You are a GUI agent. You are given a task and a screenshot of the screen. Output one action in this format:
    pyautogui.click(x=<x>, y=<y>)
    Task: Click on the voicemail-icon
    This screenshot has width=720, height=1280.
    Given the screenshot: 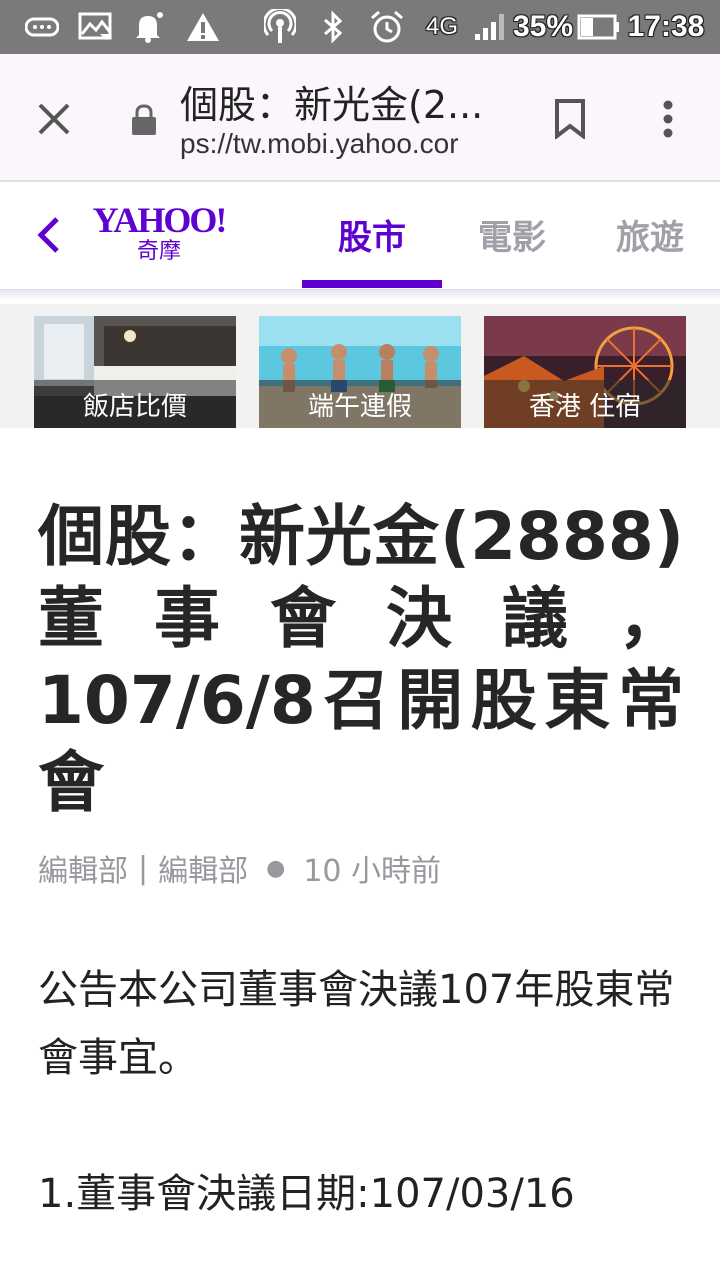 What is the action you would take?
    pyautogui.click(x=42, y=27)
    